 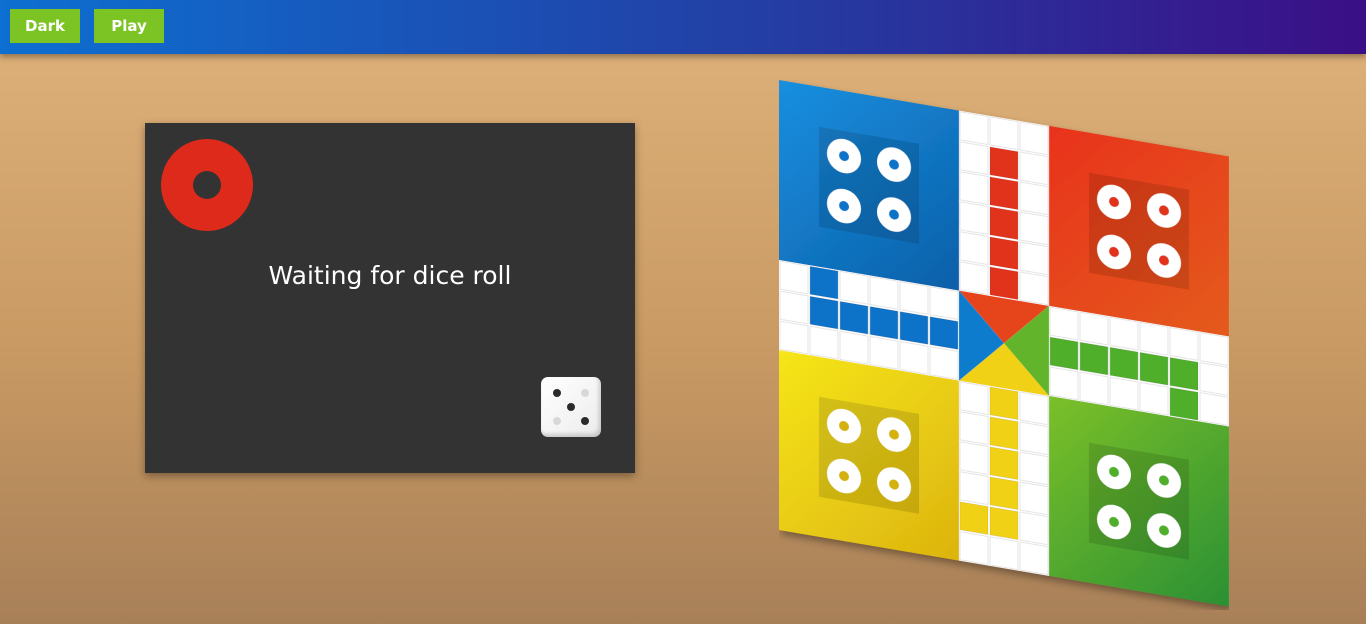 What do you see at coordinates (390, 275) in the screenshot?
I see `status-message: Waiting for dice roll` at bounding box center [390, 275].